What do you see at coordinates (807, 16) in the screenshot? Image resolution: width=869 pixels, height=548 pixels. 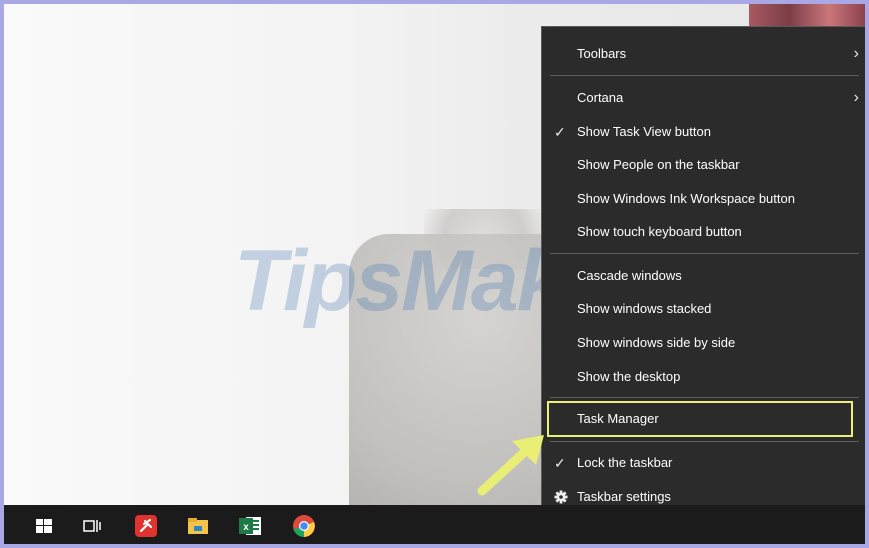 I see `wallpaper-flower` at bounding box center [807, 16].